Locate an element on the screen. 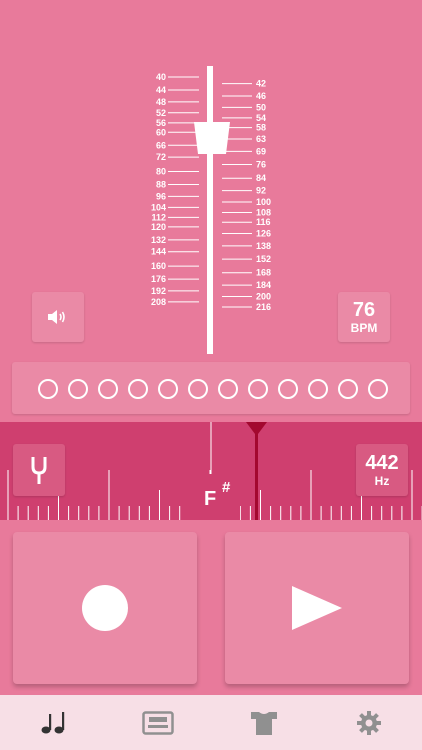  shirt-icon is located at coordinates (263, 723).